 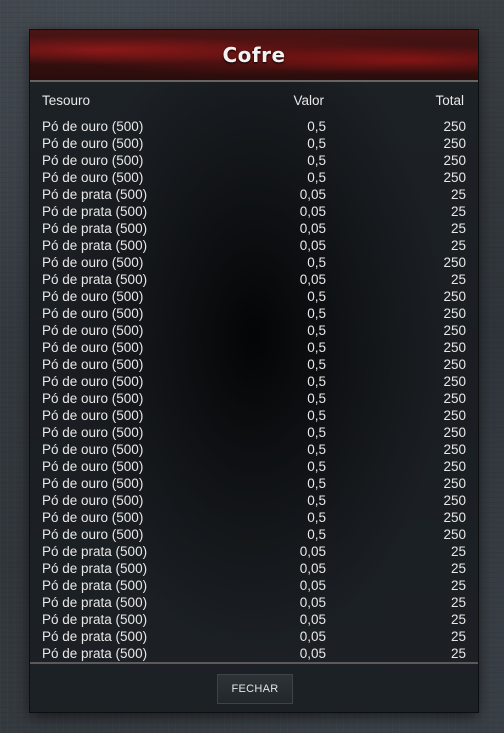 What do you see at coordinates (308, 100) in the screenshot?
I see `column-header-valor: Valor` at bounding box center [308, 100].